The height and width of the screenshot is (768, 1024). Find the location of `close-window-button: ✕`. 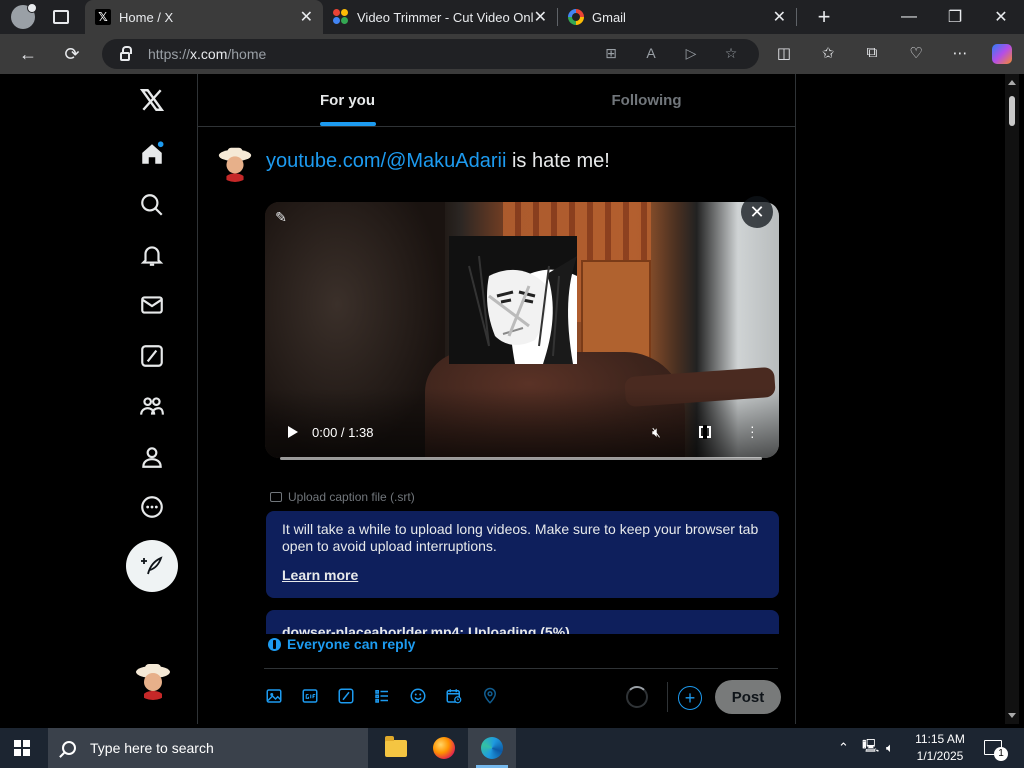

close-window-button: ✕ is located at coordinates (1001, 17).